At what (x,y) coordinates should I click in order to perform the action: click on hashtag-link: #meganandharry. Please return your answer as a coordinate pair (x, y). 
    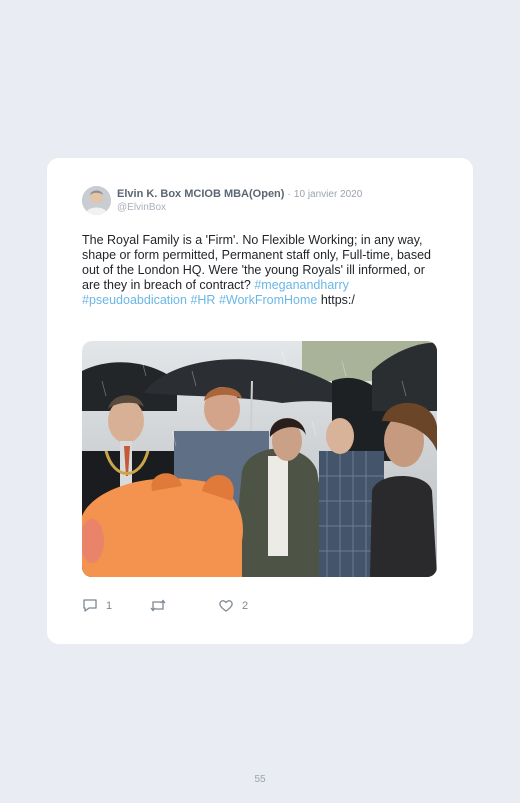
    Looking at the image, I should click on (301, 285).